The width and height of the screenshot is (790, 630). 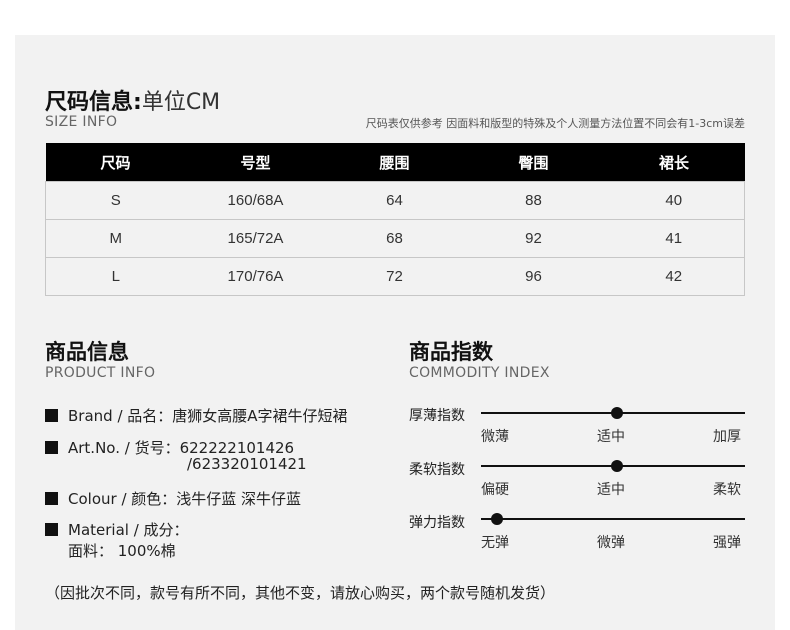 I want to click on cell-waist: 68, so click(x=394, y=238).